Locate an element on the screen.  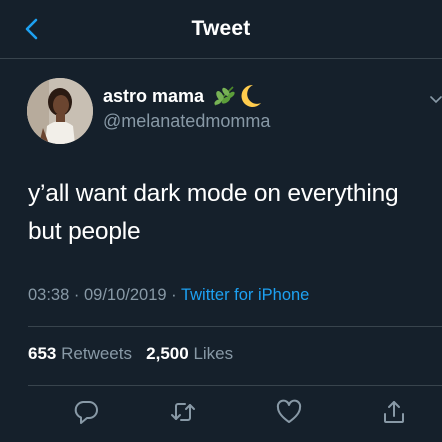
retweet-button is located at coordinates (183, 412).